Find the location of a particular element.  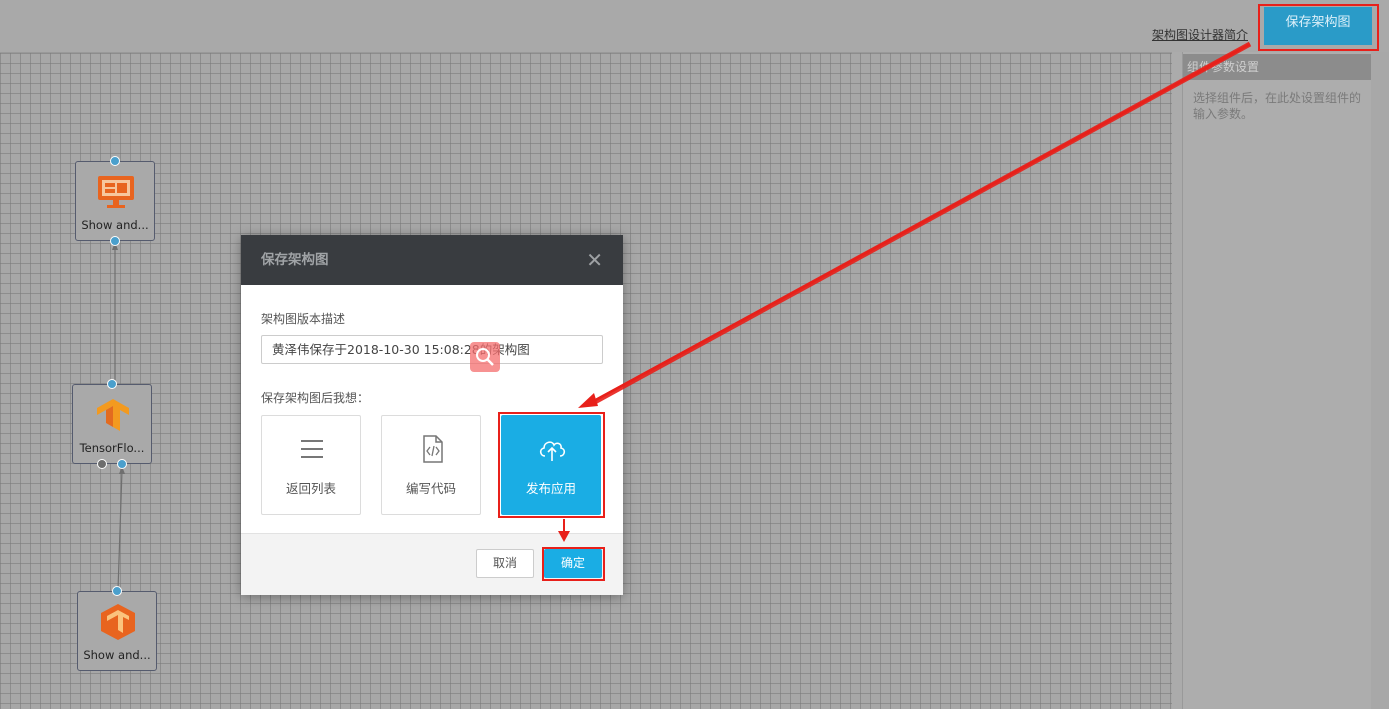

cloud-upload-icon is located at coordinates (552, 451).